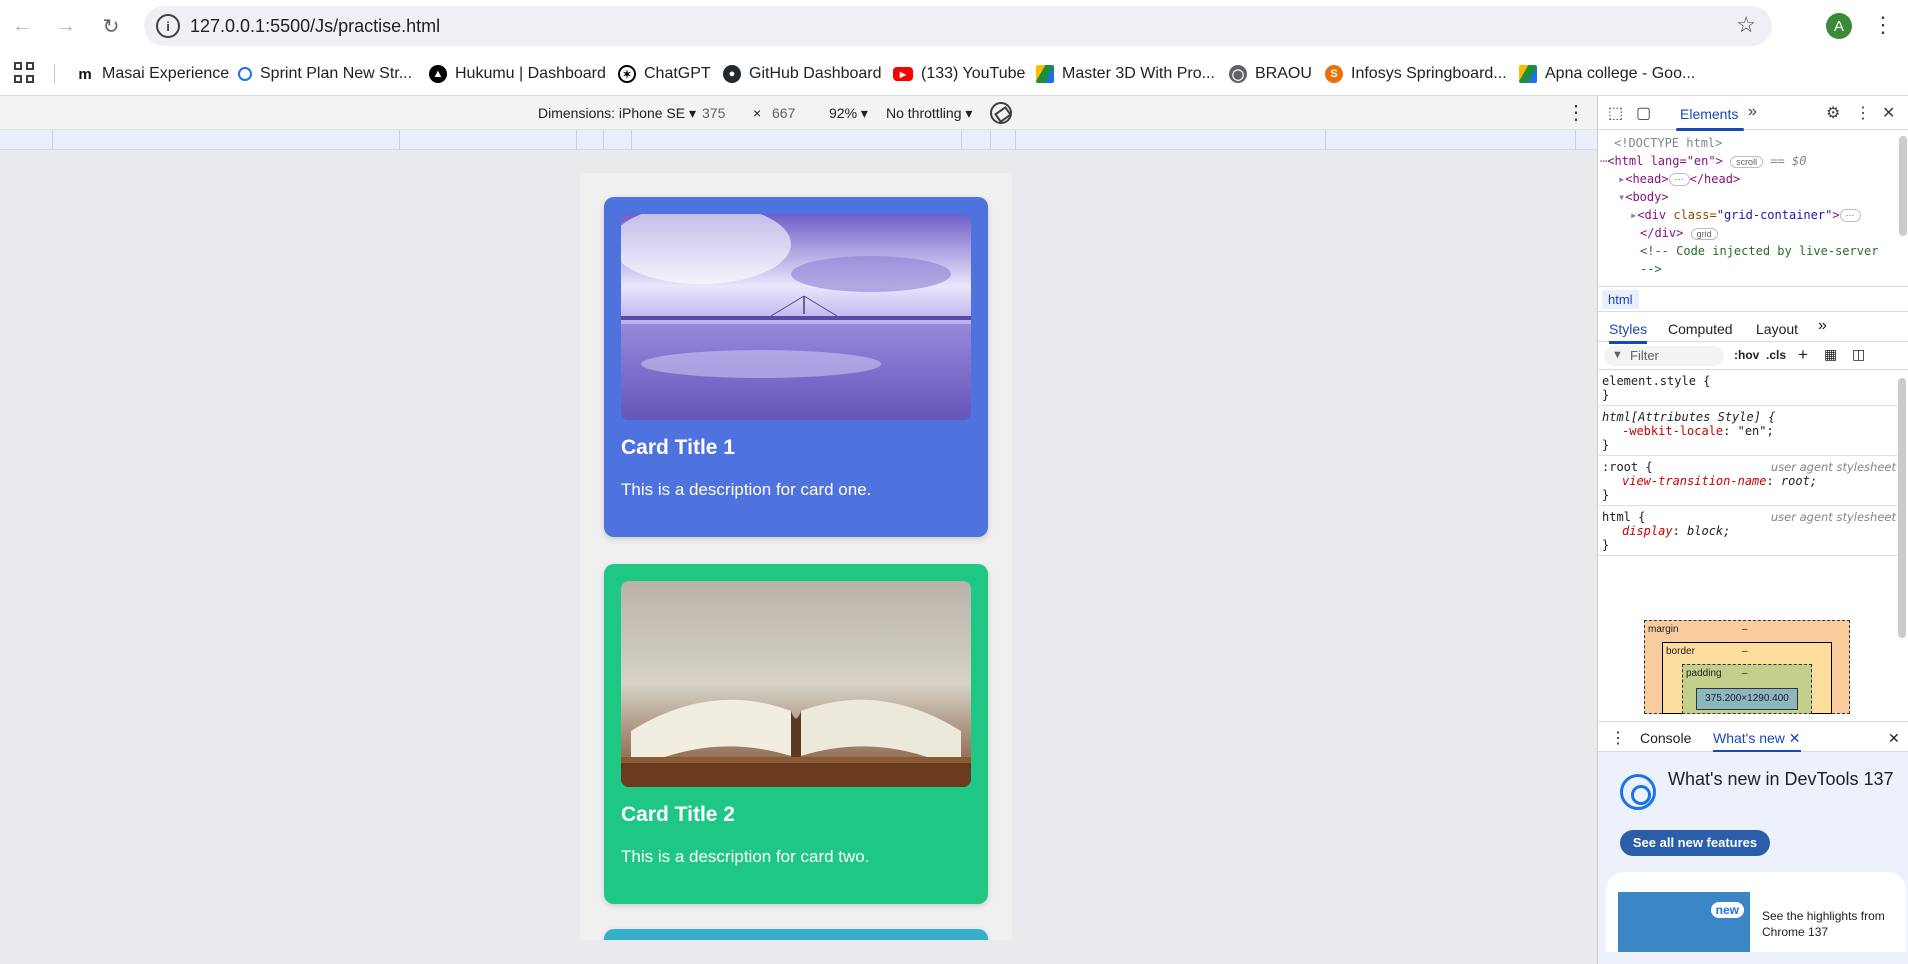 This screenshot has width=1908, height=964. What do you see at coordinates (111, 26) in the screenshot?
I see `reload-button: ↻` at bounding box center [111, 26].